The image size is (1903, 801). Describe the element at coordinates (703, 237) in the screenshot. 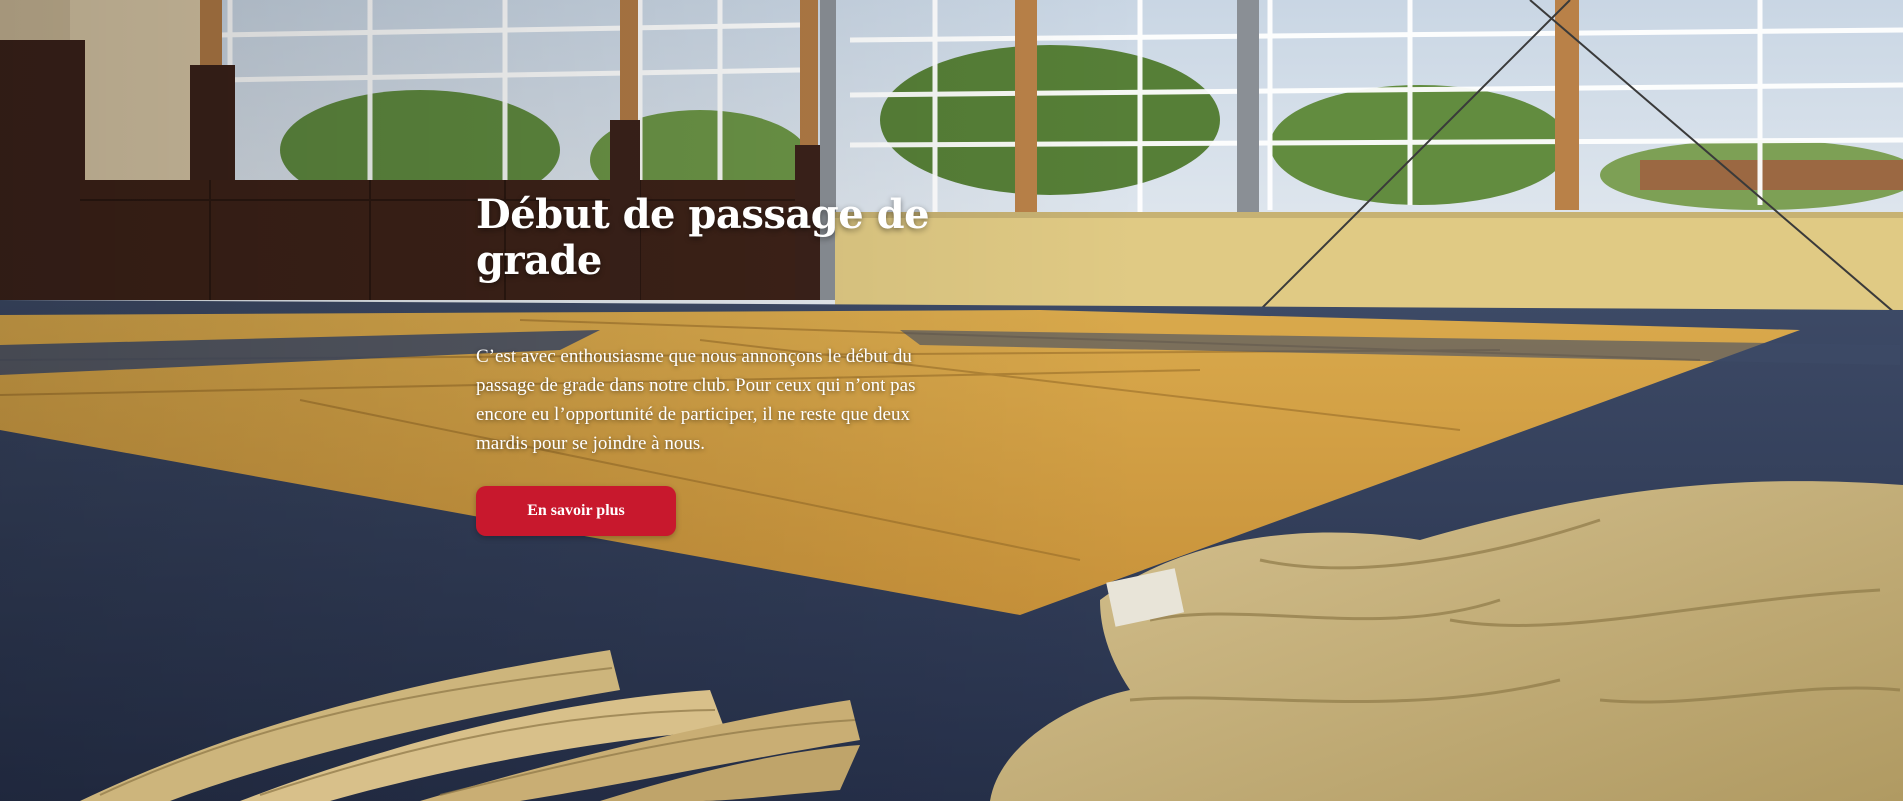

I see `hero-title: Début de passage de grade` at that location.